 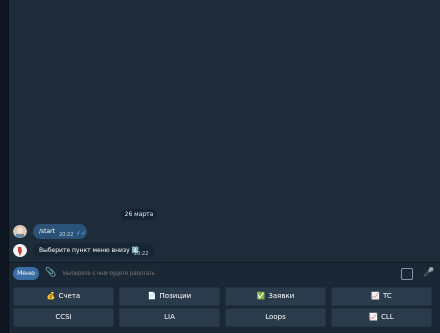 I want to click on keyboard-button-loops: Loops, so click(x=275, y=317).